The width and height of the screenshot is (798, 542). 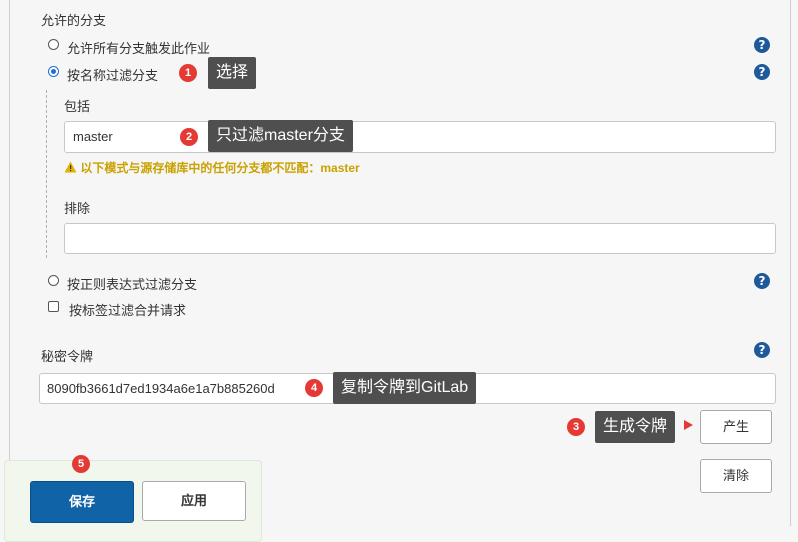 What do you see at coordinates (132, 283) in the screenshot?
I see `radio-filter-by-regex-label: 按正则表达式过滤分支` at bounding box center [132, 283].